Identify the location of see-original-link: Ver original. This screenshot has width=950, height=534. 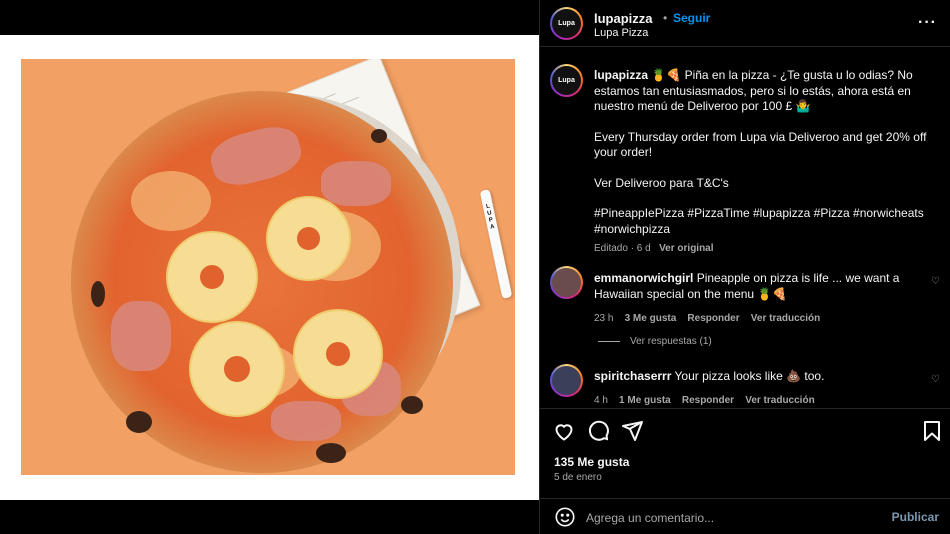
(686, 248).